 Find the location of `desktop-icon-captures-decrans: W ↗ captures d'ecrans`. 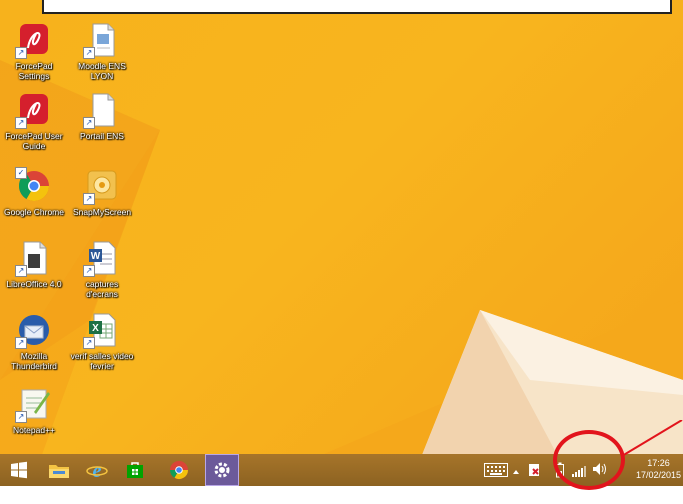

desktop-icon-captures-decrans: W ↗ captures d'ecrans is located at coordinates (102, 269).